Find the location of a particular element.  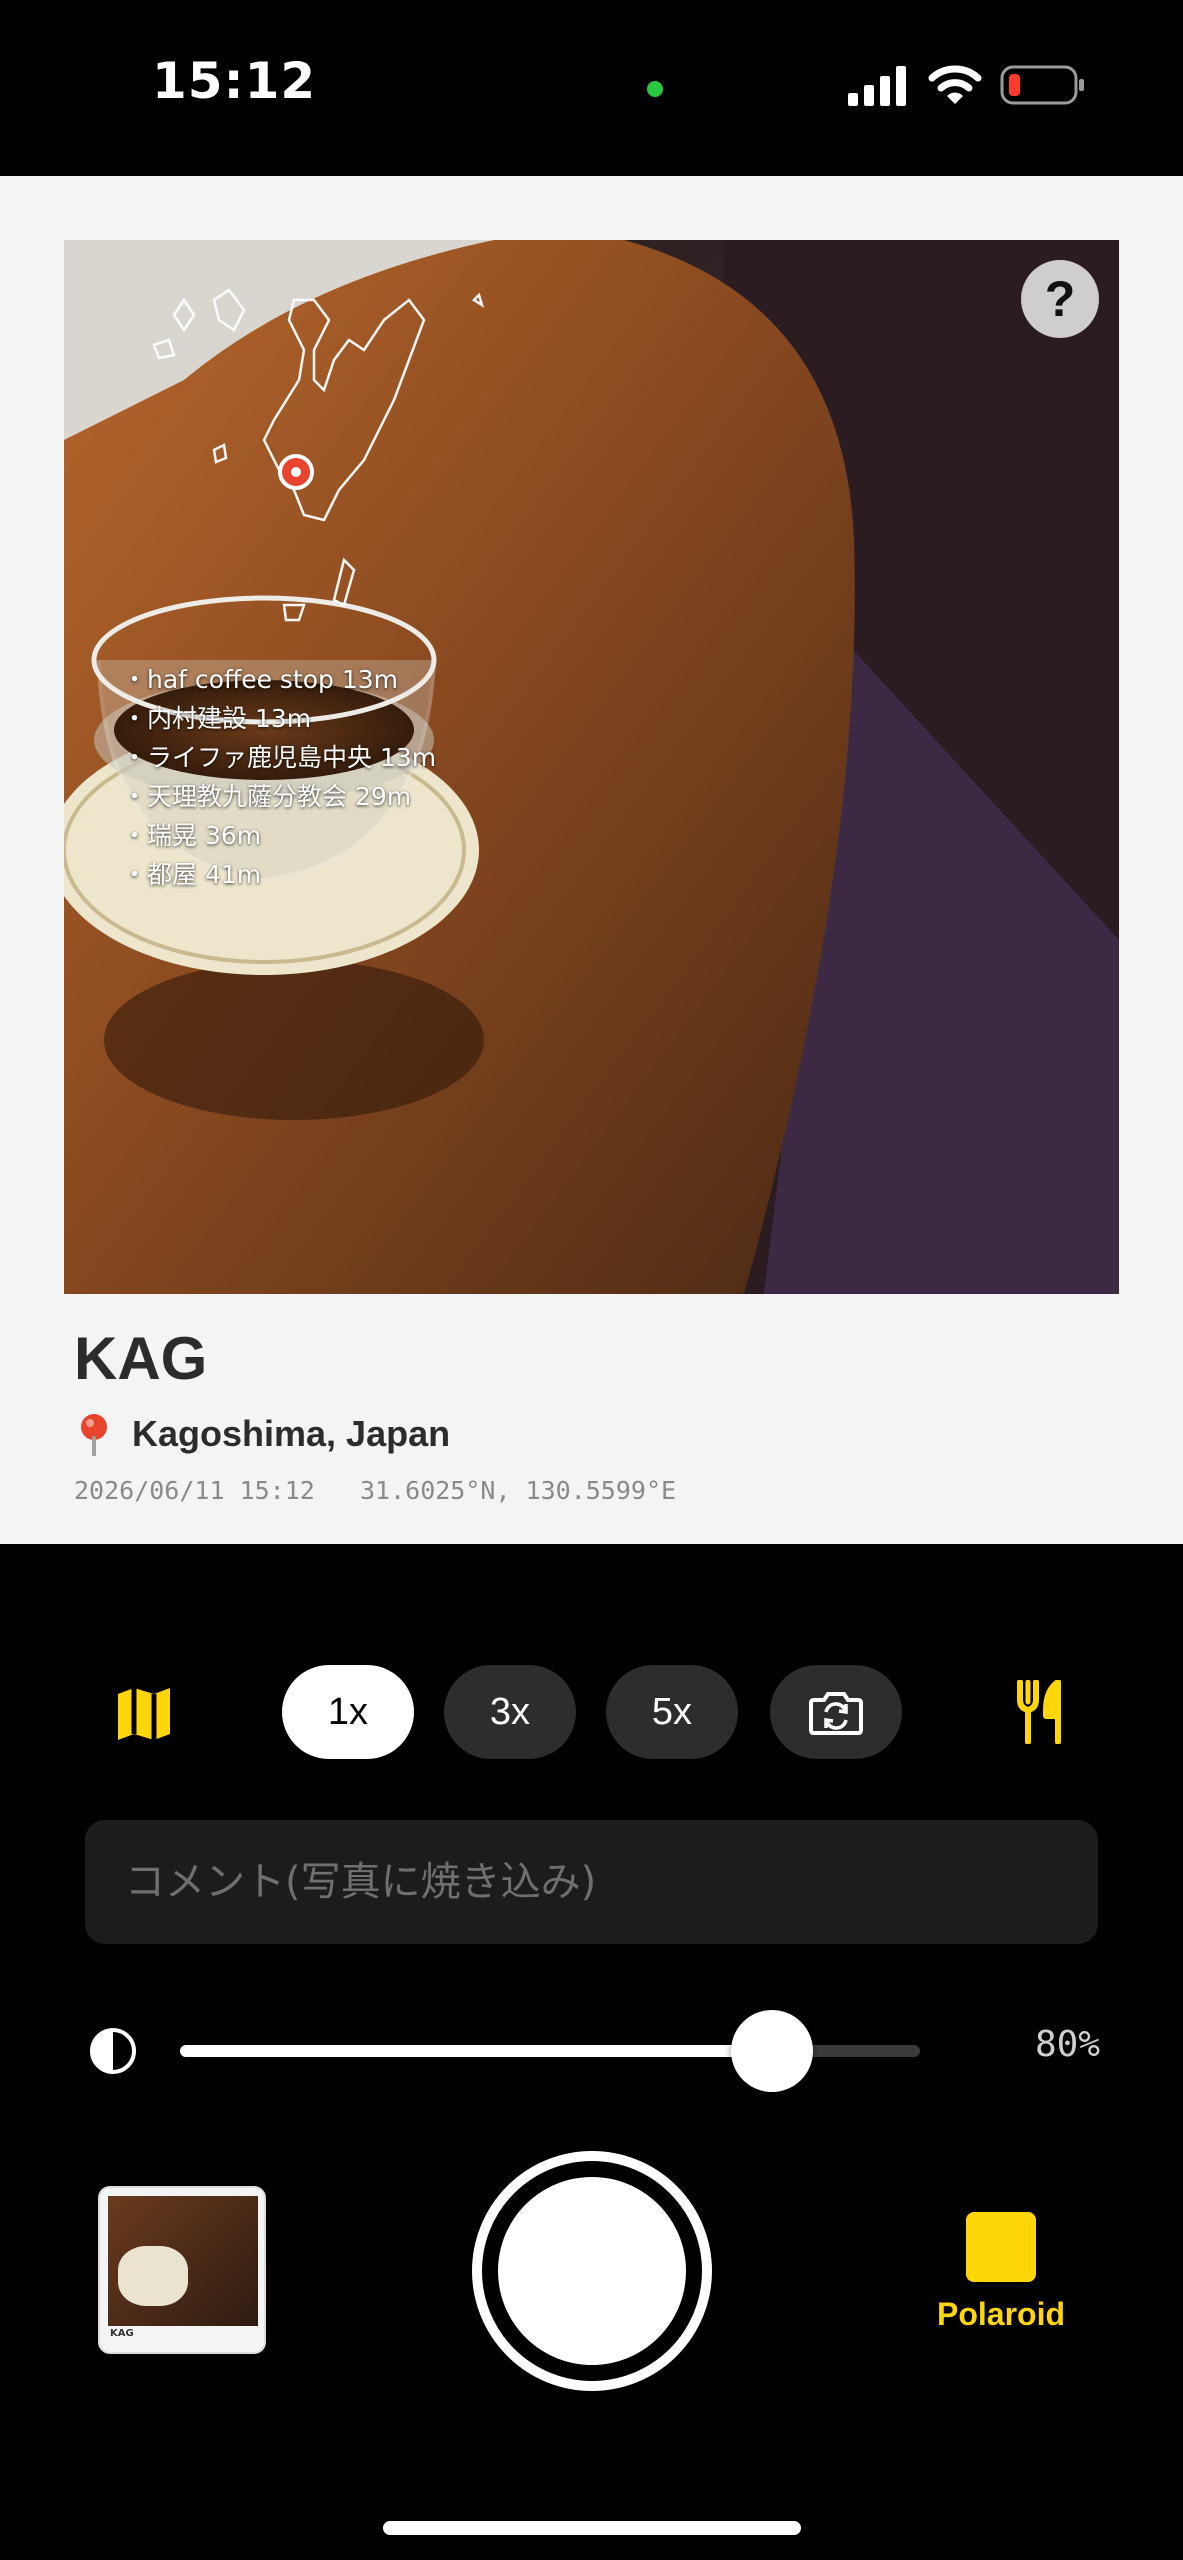

photo-metadata: 2026/06/11 15:12 31.6025°N, 130.5599°E is located at coordinates (375, 1490).